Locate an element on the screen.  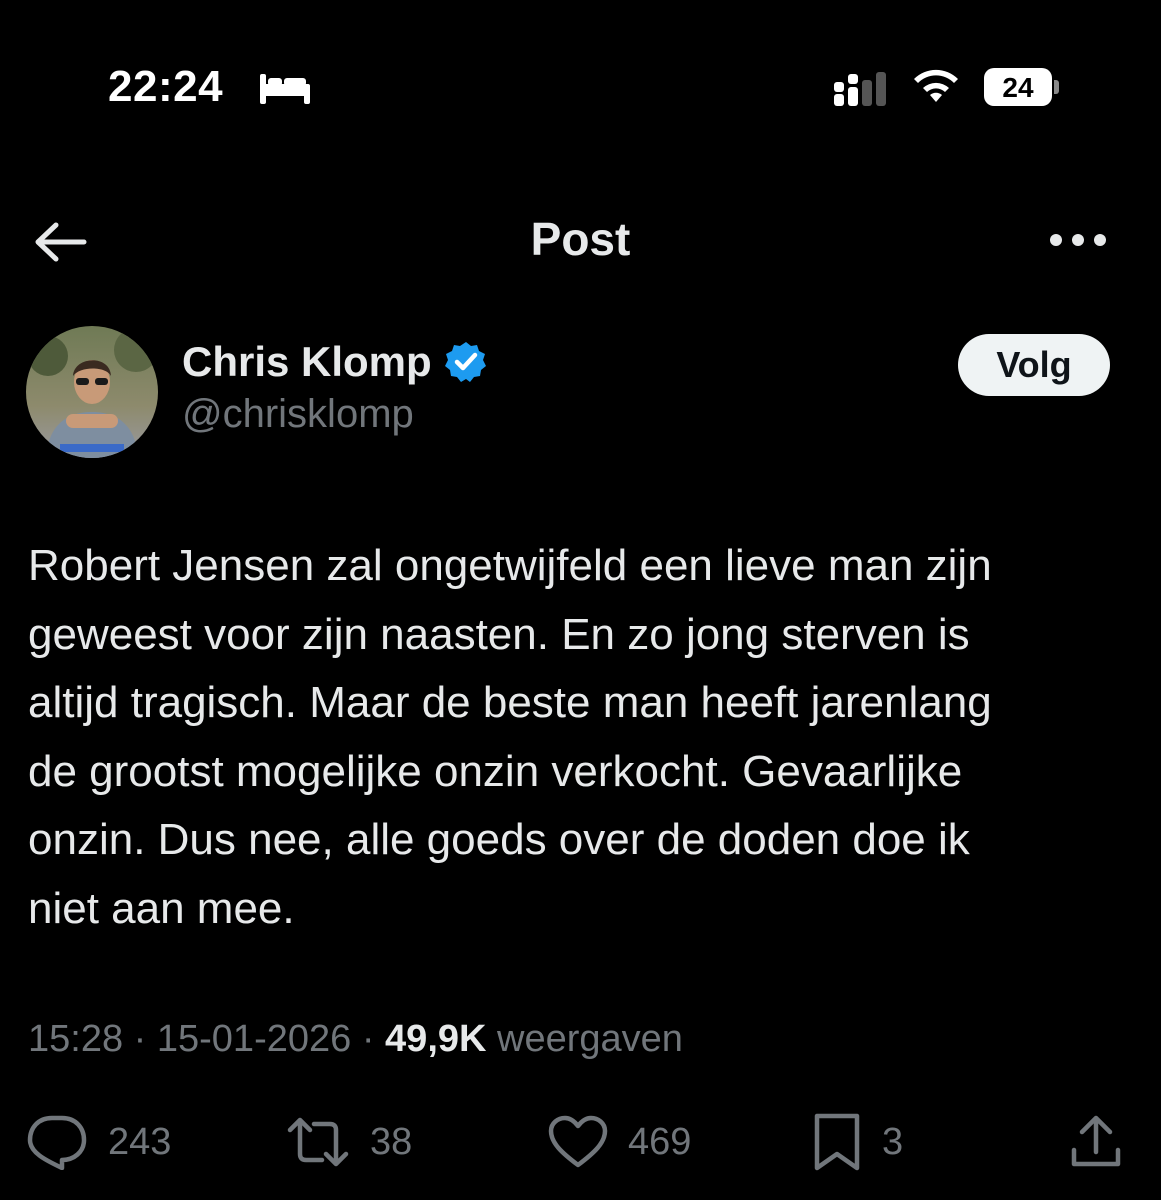
share-button is located at coordinates (1096, 1142).